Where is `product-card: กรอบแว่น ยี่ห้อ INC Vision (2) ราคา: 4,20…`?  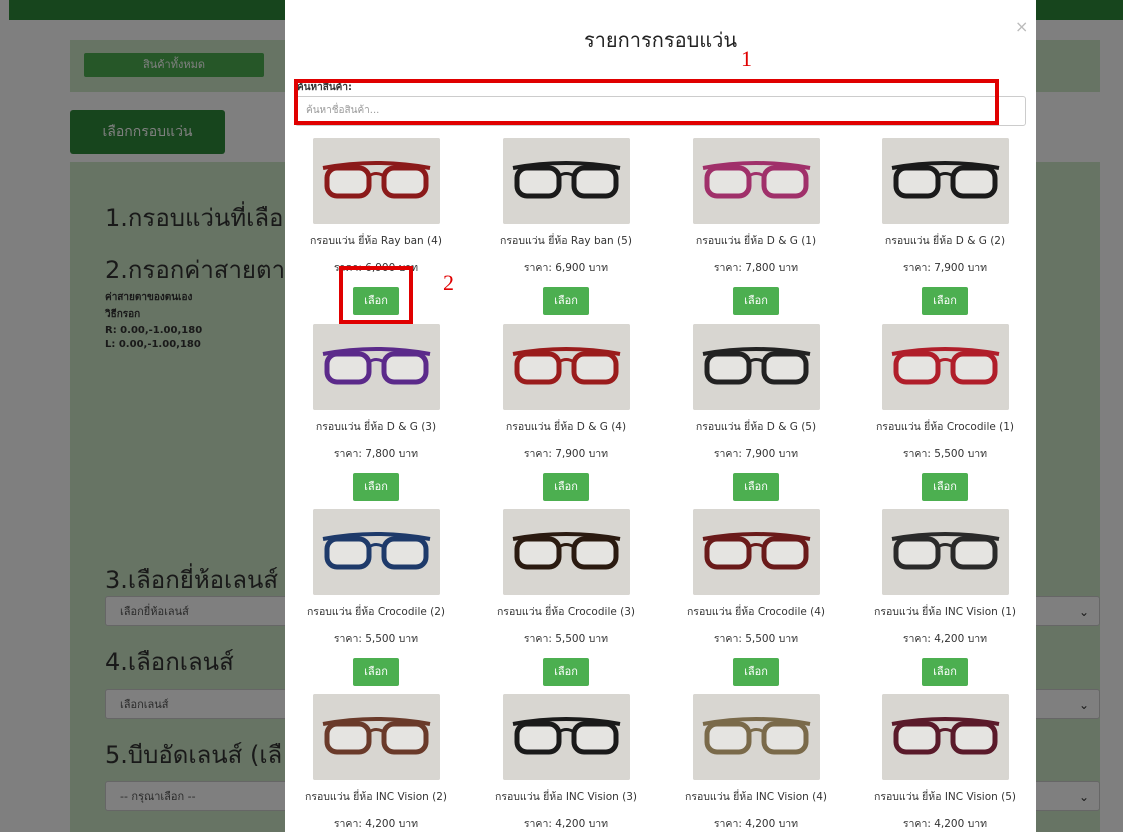 product-card: กรอบแว่น ยี่ห้อ INC Vision (2) ราคา: 4,20… is located at coordinates (376, 763).